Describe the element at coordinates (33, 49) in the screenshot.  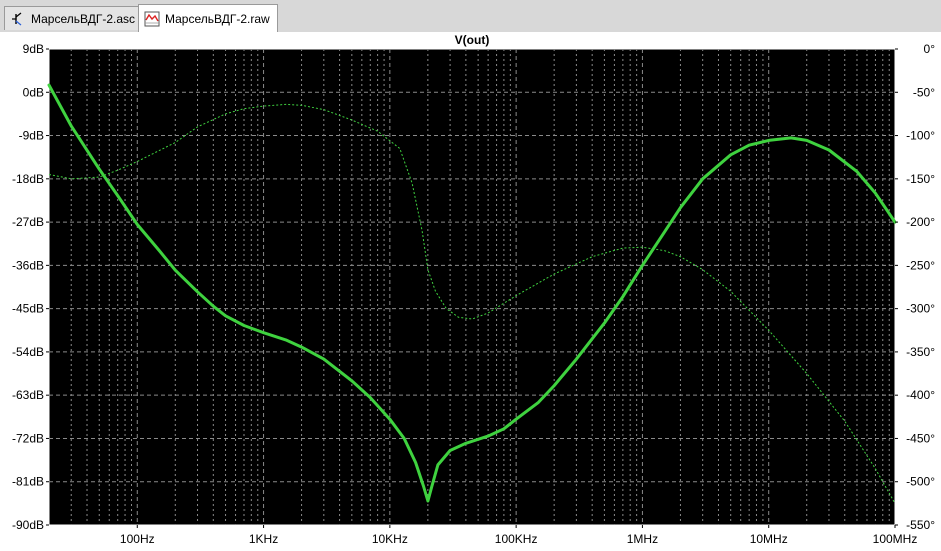
I see `y-left-tick-label: 9dB` at that location.